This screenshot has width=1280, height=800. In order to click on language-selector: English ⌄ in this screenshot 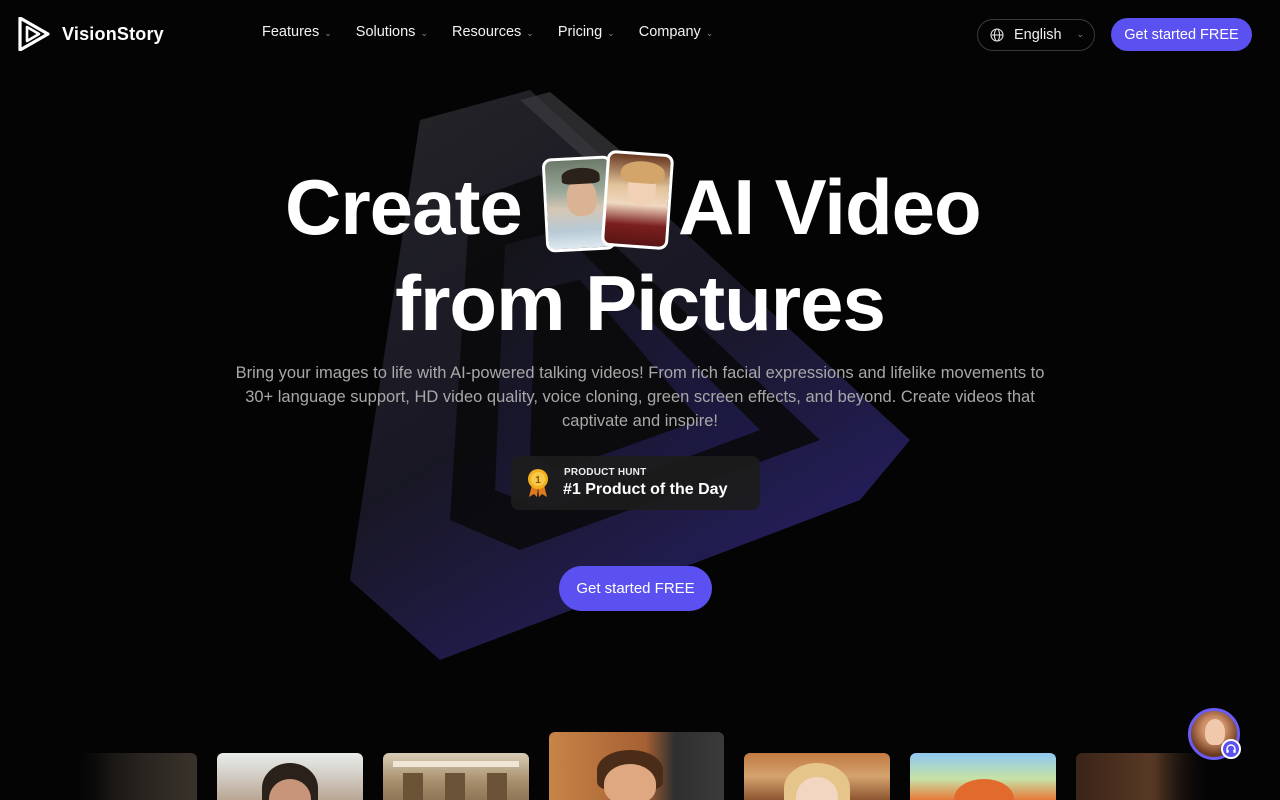, I will do `click(1036, 35)`.